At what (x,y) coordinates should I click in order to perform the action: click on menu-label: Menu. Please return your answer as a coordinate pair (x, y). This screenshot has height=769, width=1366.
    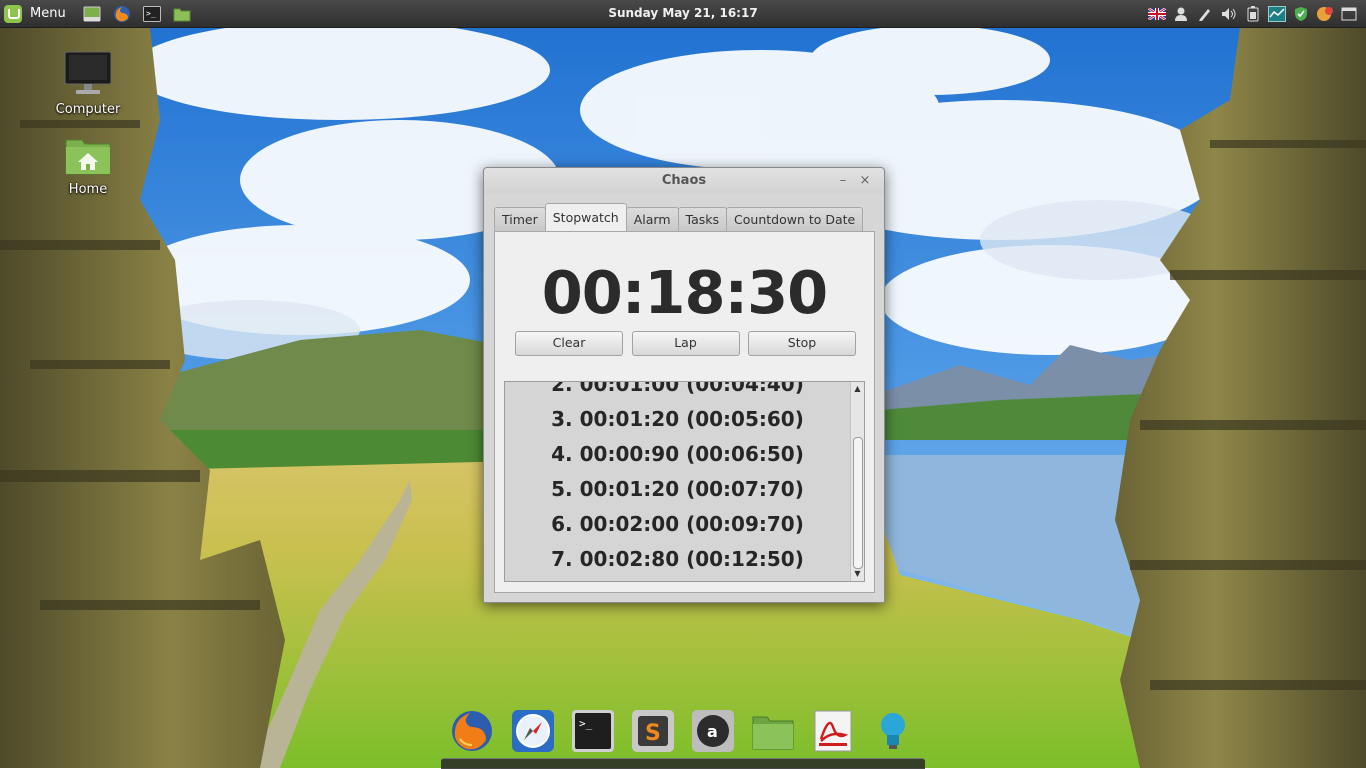
    Looking at the image, I should click on (48, 13).